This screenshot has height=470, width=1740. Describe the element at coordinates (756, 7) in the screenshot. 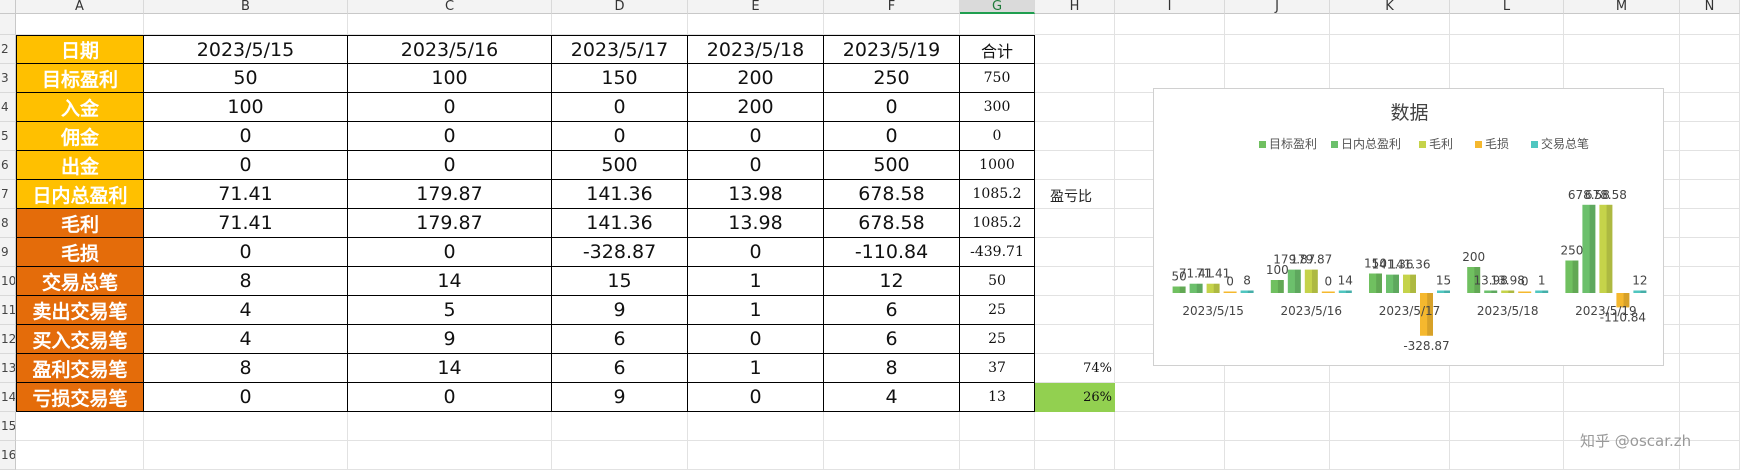

I see `column-header-e: E` at that location.